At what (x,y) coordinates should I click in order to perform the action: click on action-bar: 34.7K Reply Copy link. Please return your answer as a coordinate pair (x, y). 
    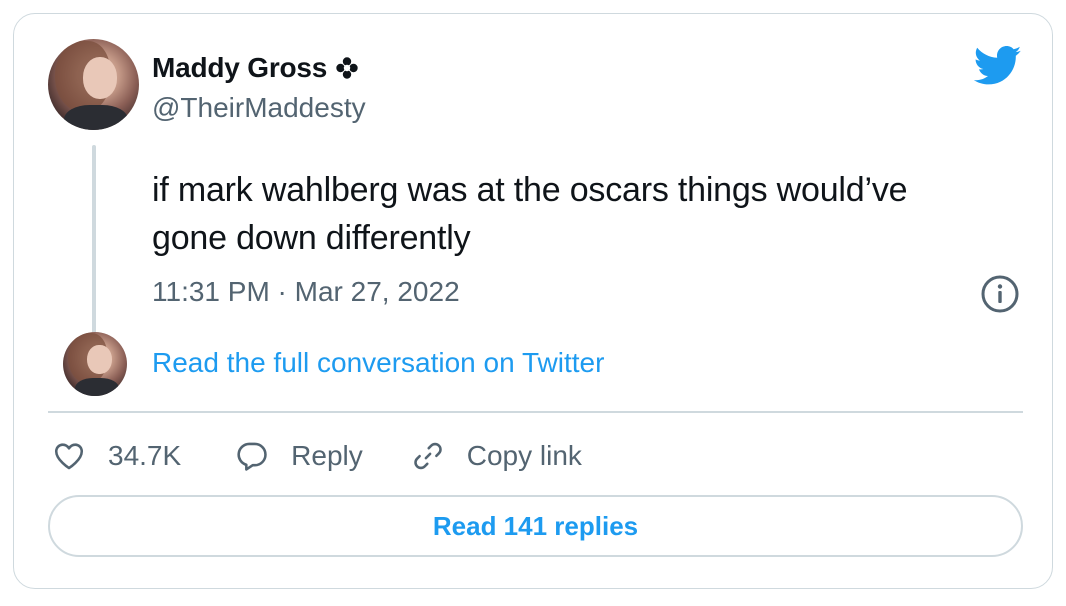
    Looking at the image, I should click on (317, 456).